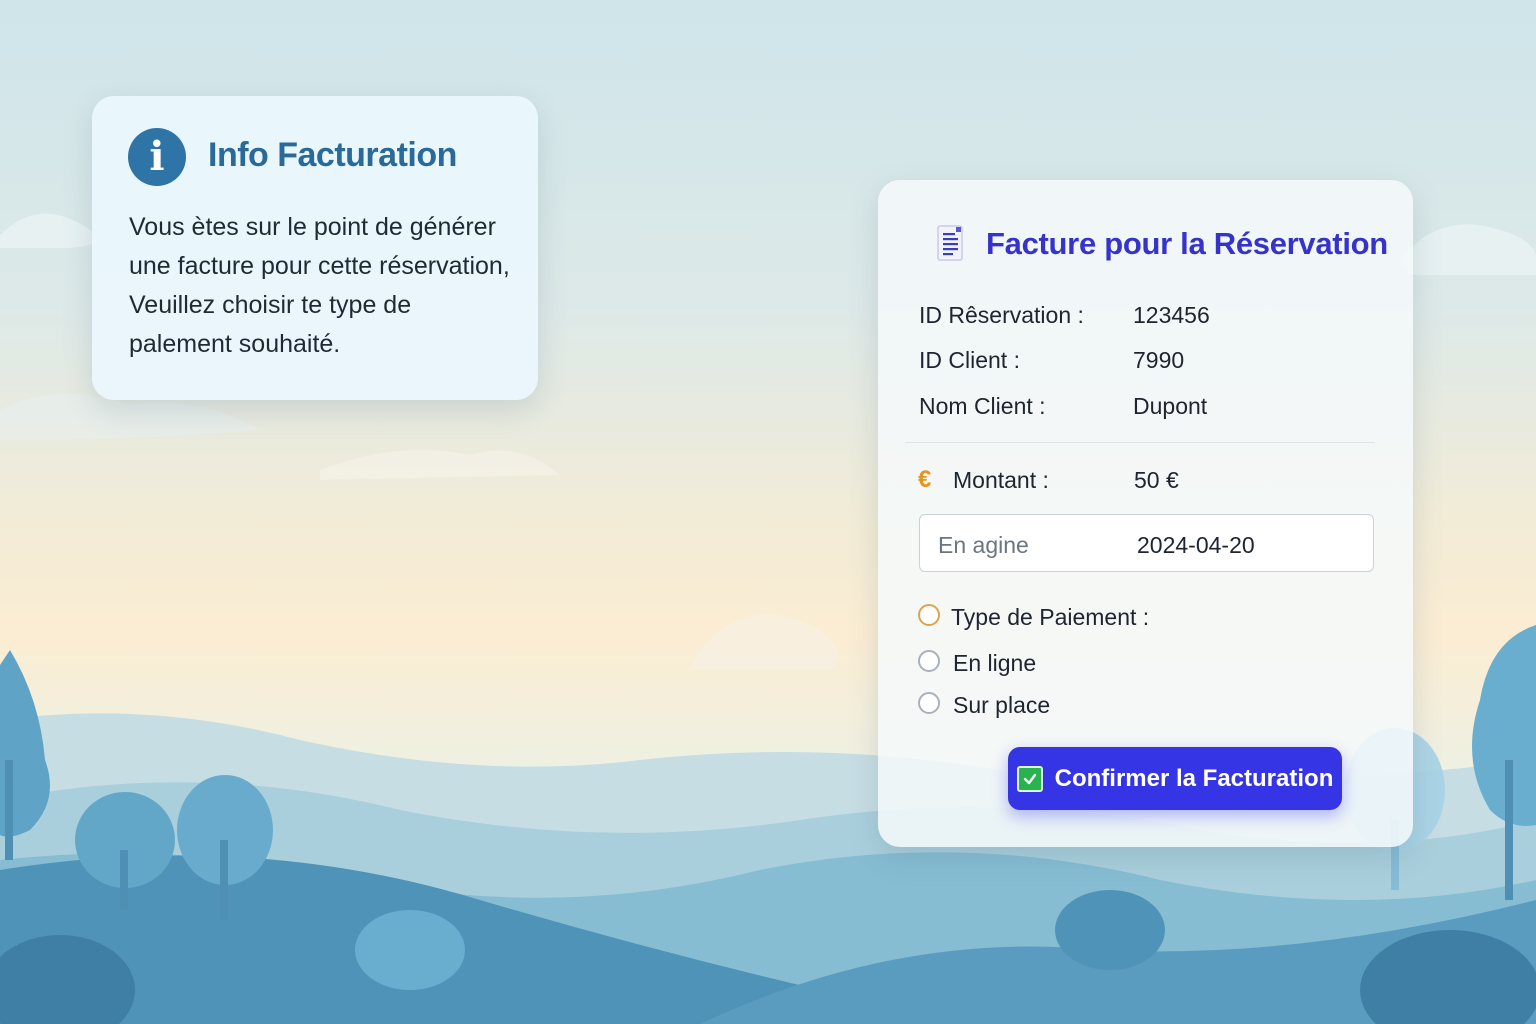 This screenshot has height=1024, width=1536. I want to click on confirm-button-label: Confirmer la Facturation, so click(1194, 778).